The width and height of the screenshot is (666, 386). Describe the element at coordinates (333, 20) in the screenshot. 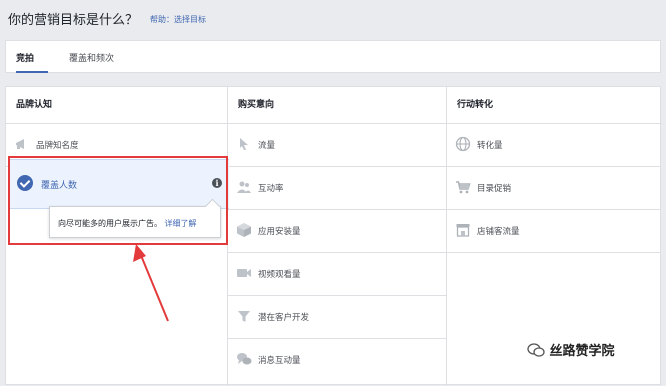

I see `page-header: 你的营销目标是什么？ 帮助：选择目标` at that location.